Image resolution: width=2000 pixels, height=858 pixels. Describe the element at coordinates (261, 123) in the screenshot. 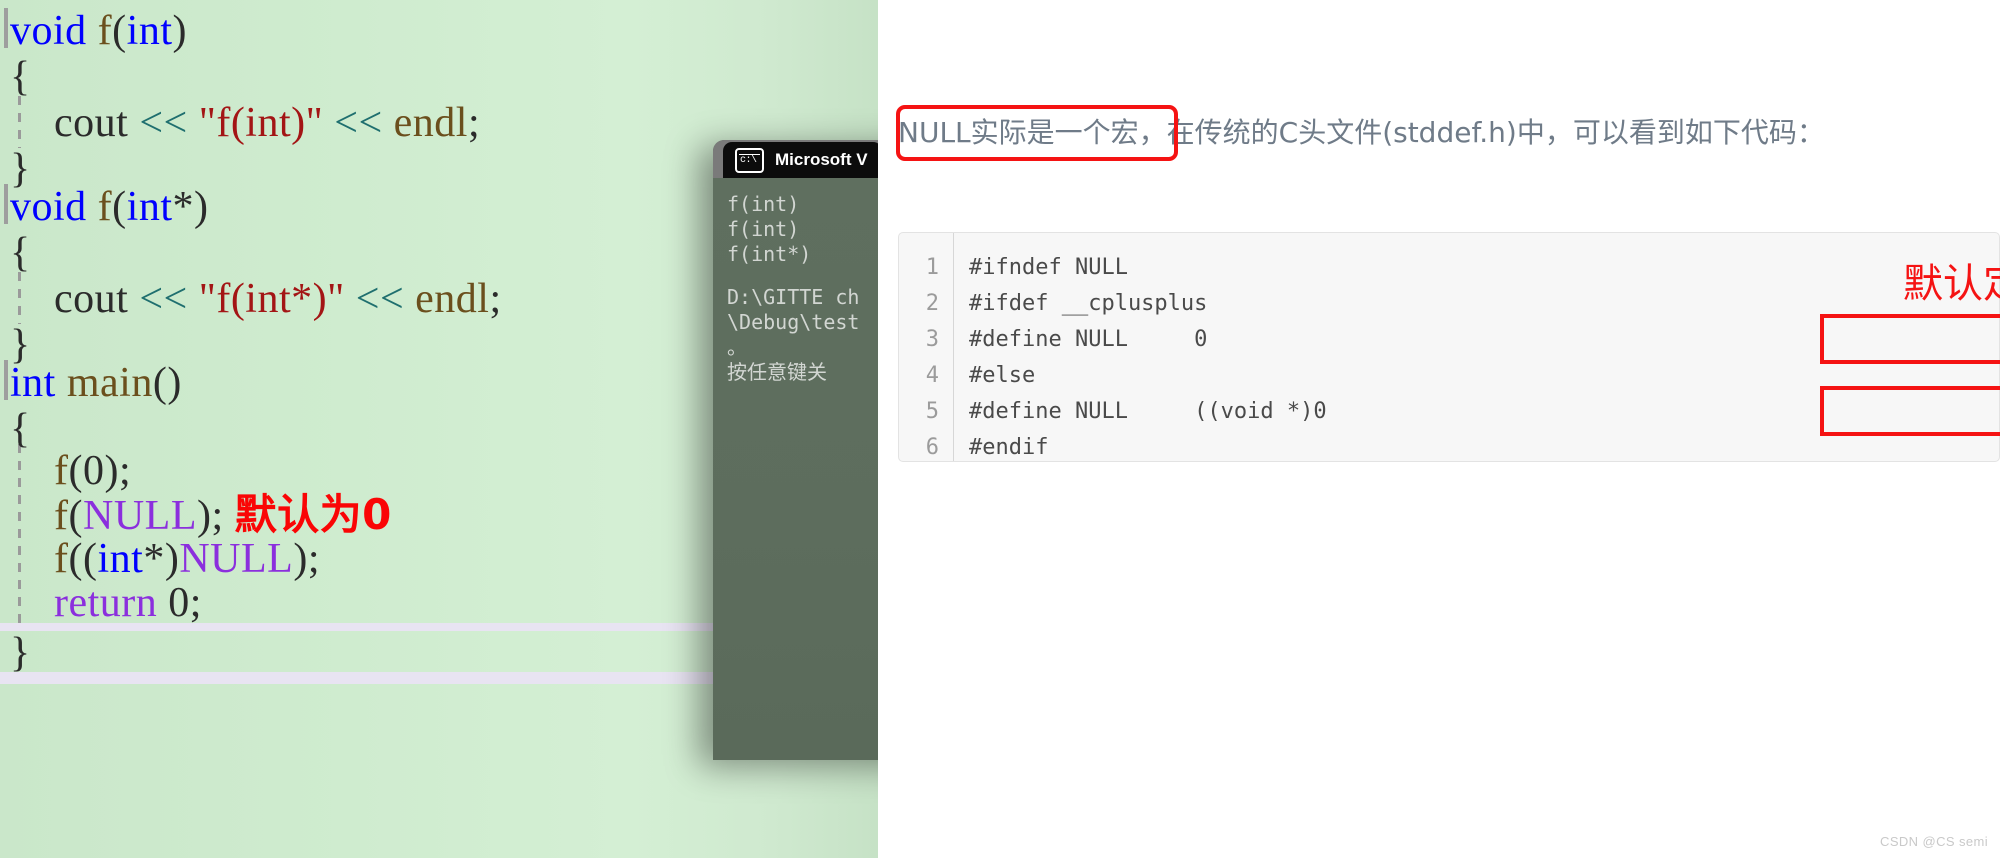

I see `code-token: "f(int)"` at that location.